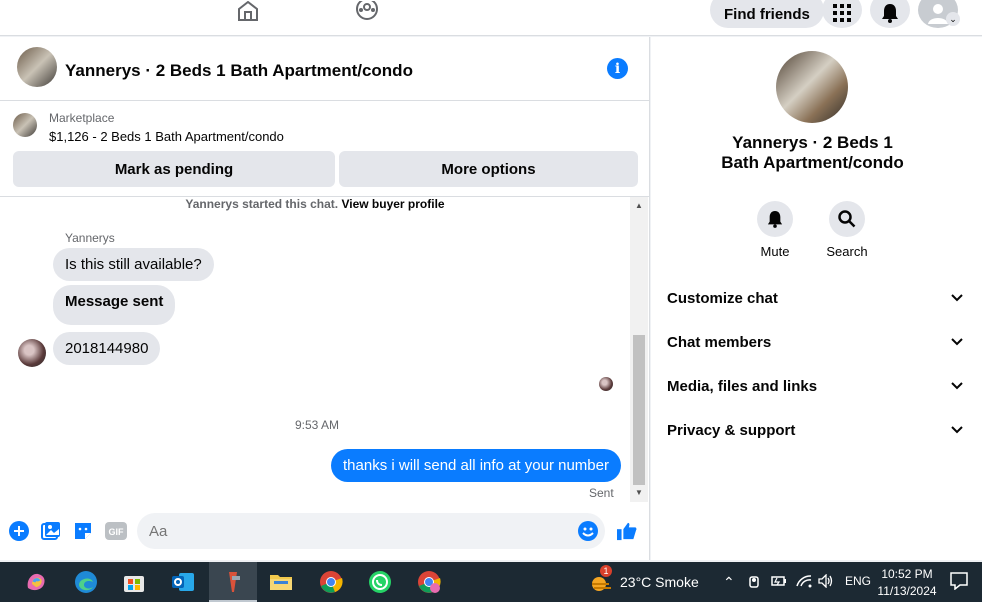 The image size is (982, 602). What do you see at coordinates (722, 298) in the screenshot?
I see `section-label: Customize chat` at bounding box center [722, 298].